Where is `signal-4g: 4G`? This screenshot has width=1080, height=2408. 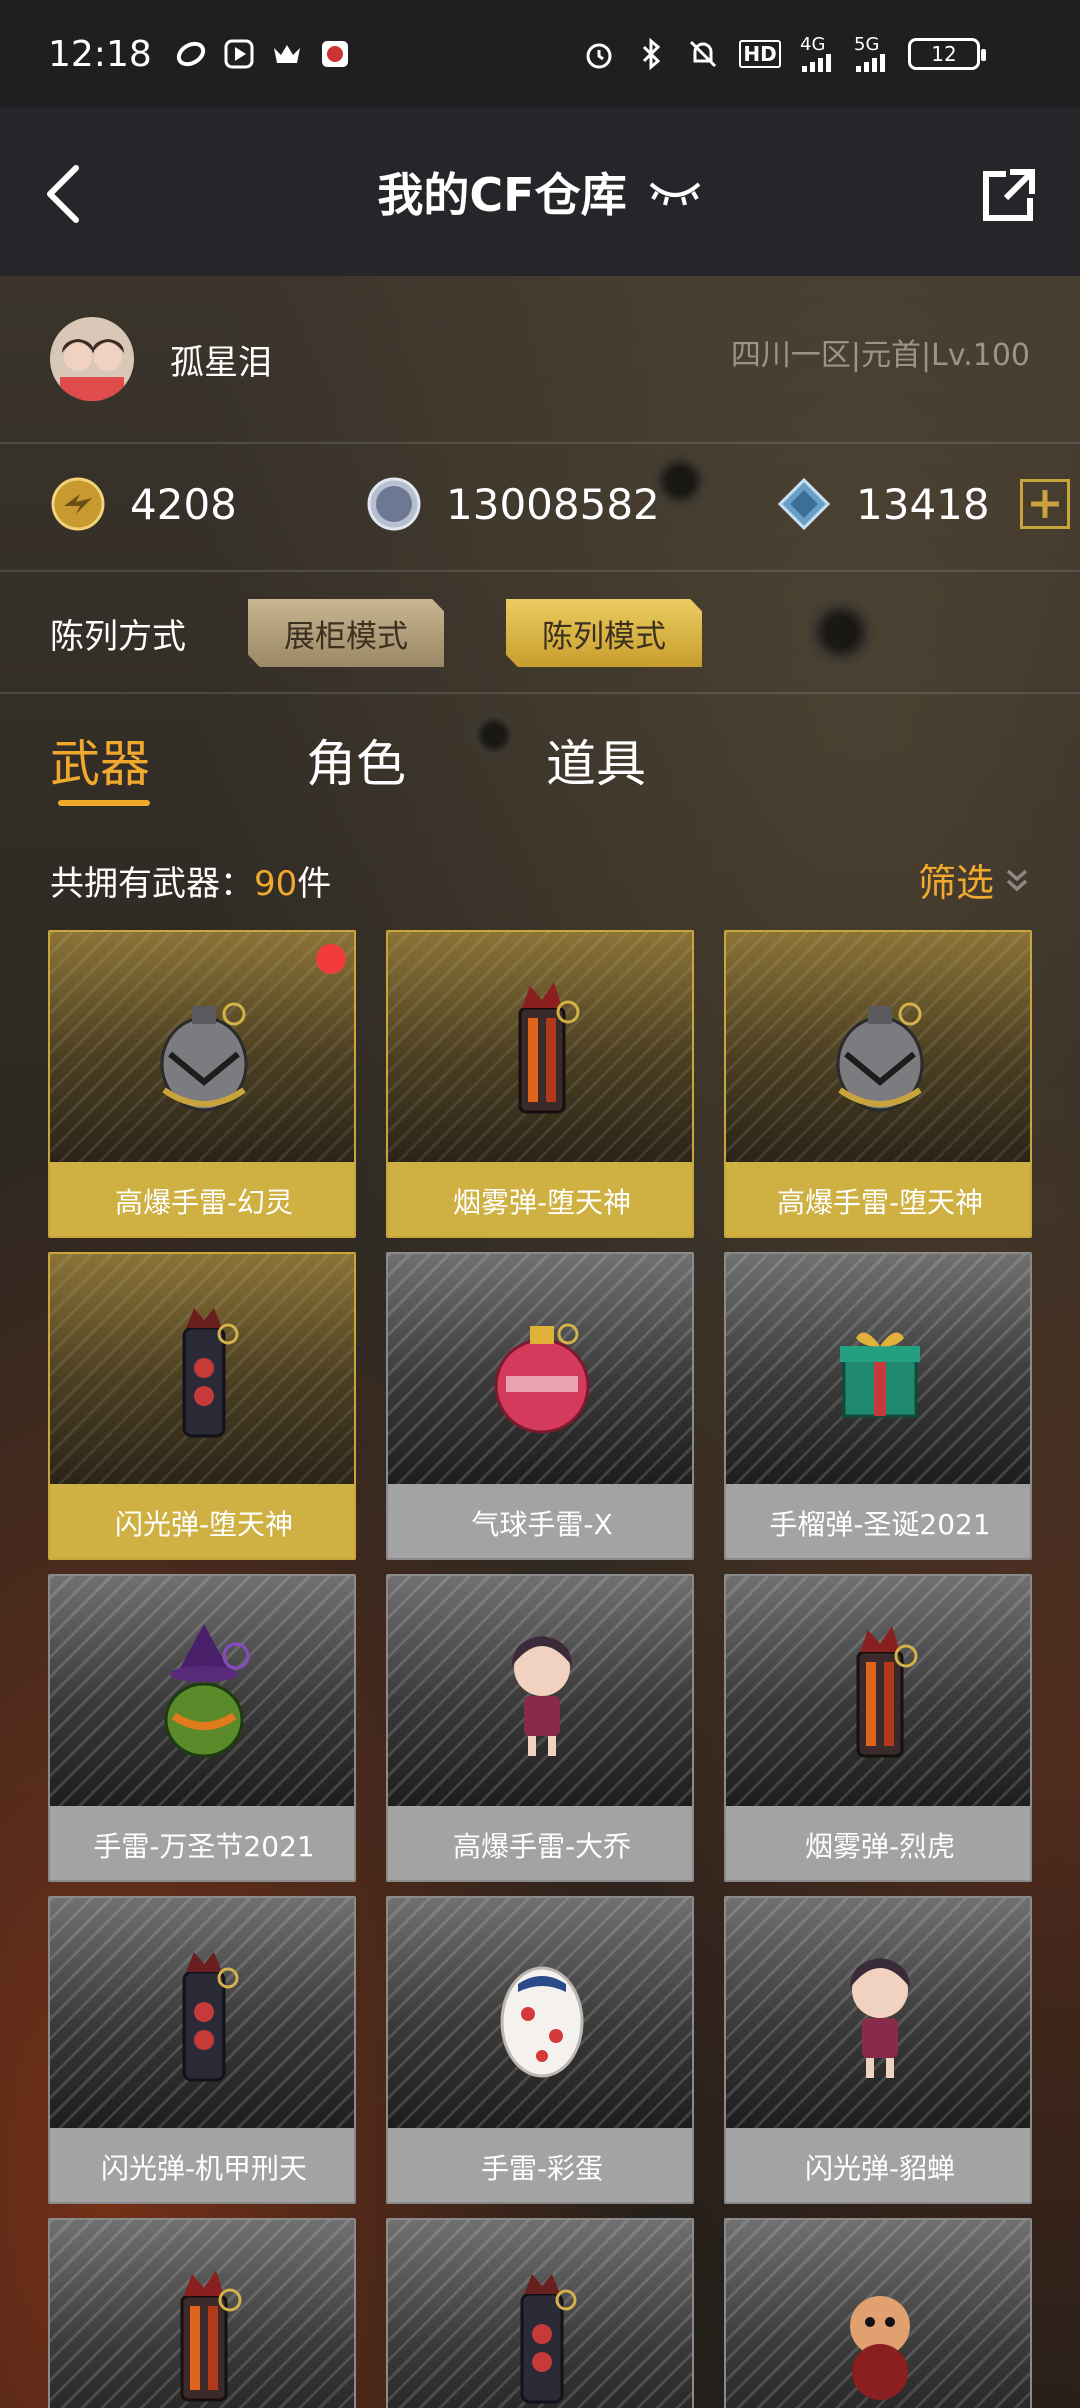
signal-4g: 4G is located at coordinates (818, 54).